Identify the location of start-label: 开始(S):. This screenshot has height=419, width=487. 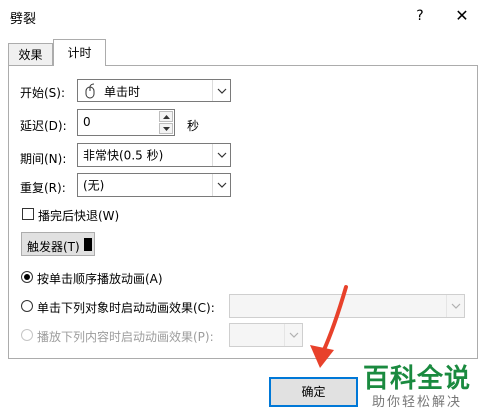
(43, 93).